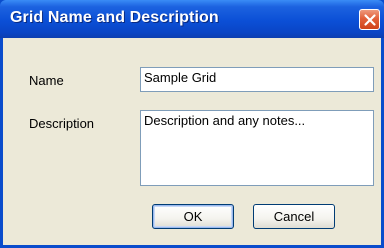  Describe the element at coordinates (294, 216) in the screenshot. I see `cancel-button: Cancel` at that location.